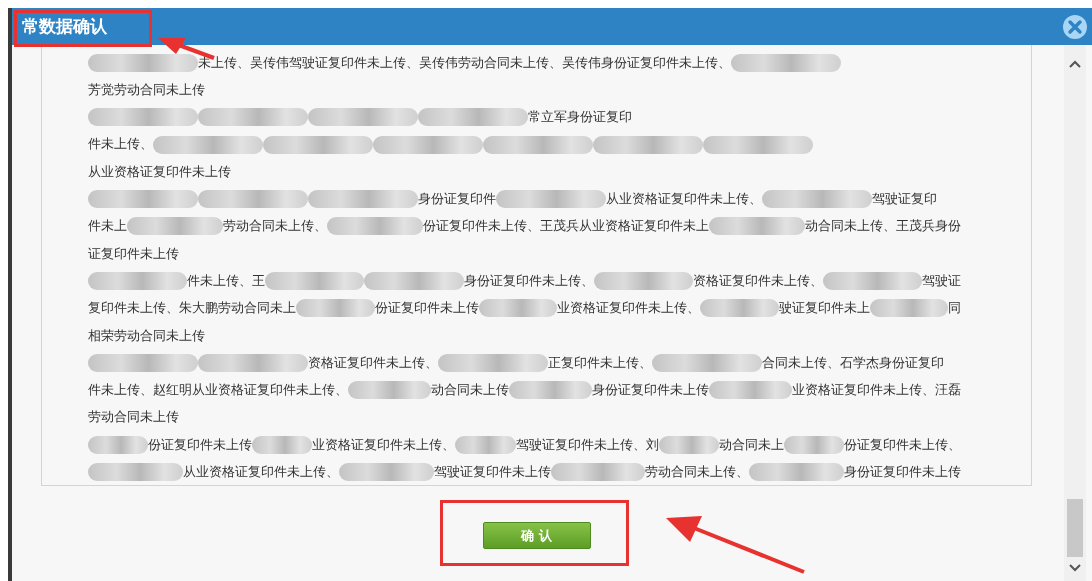  I want to click on scroll-up-icon, so click(1075, 64).